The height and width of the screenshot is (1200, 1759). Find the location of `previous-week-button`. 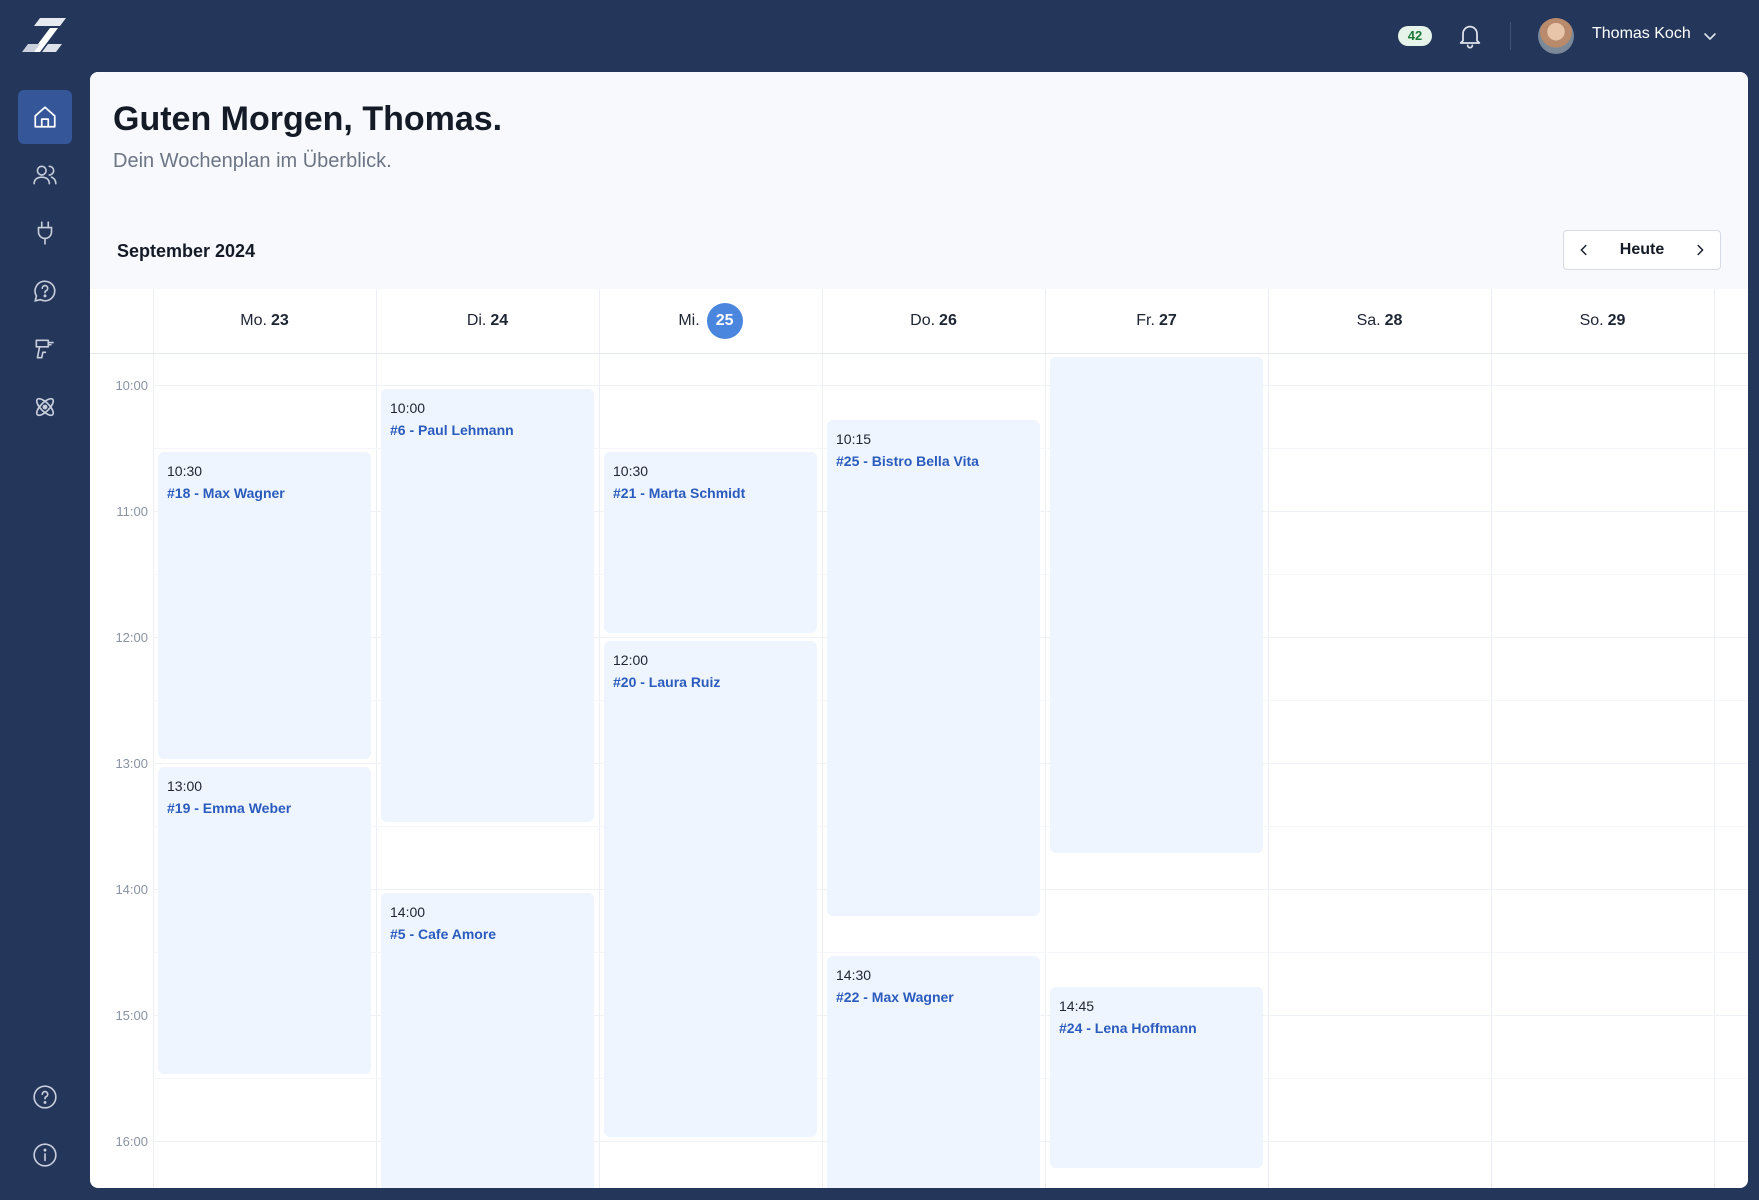

previous-week-button is located at coordinates (1584, 250).